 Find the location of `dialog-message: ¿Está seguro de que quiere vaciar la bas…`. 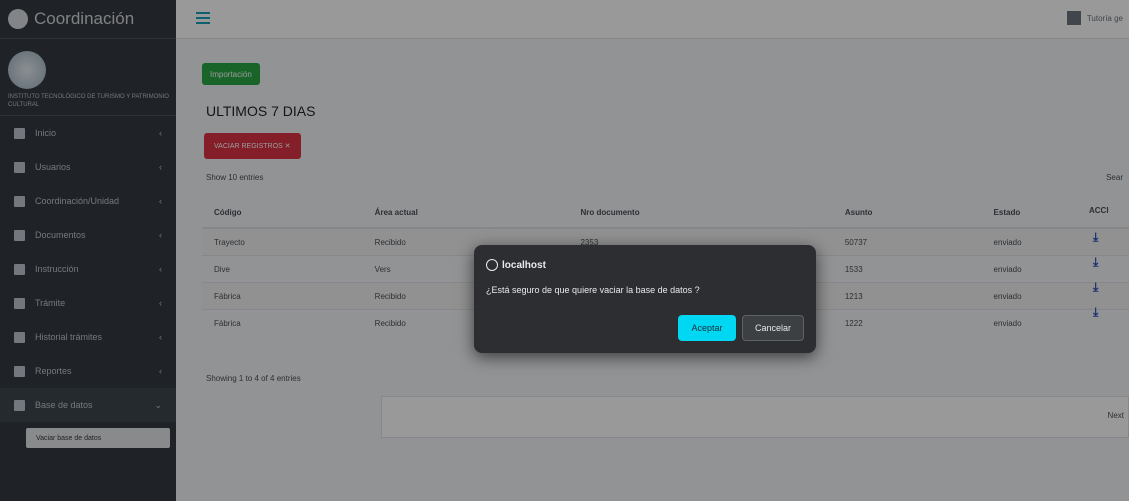

dialog-message: ¿Está seguro de que quiere vaciar la bas… is located at coordinates (593, 290).